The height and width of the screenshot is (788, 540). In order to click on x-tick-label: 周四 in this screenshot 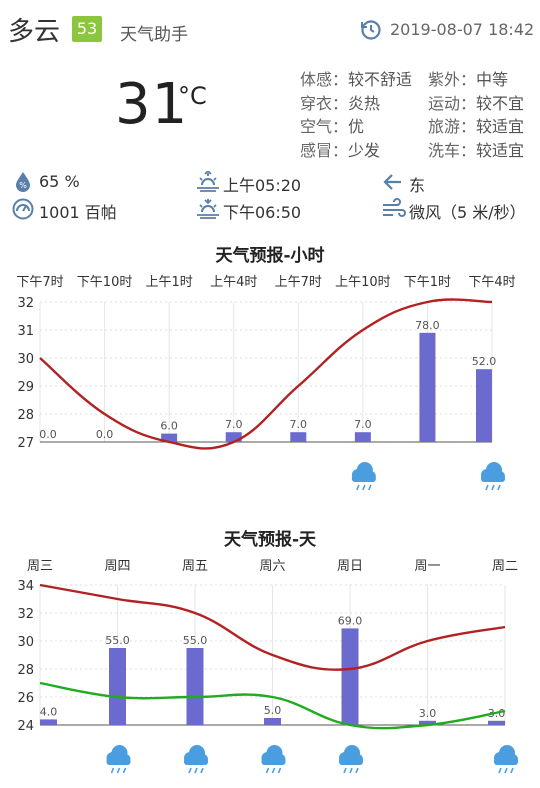, I will do `click(117, 566)`.